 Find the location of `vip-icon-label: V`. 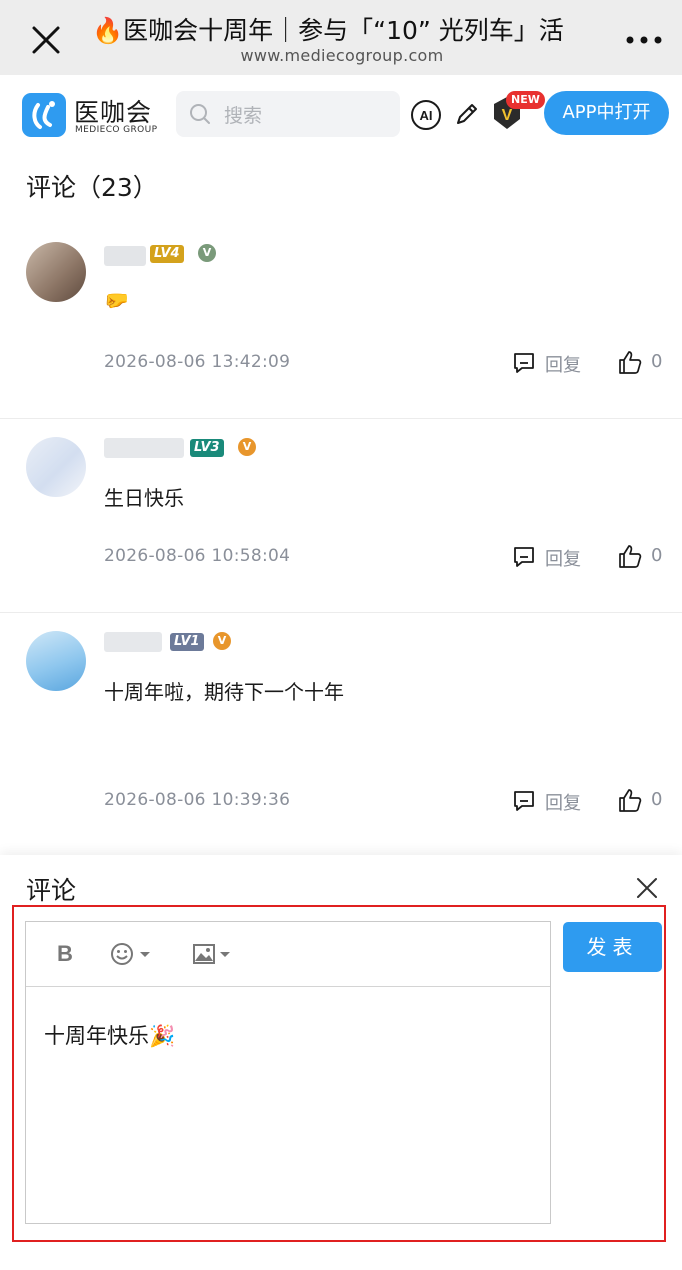

vip-icon-label: V is located at coordinates (507, 115).